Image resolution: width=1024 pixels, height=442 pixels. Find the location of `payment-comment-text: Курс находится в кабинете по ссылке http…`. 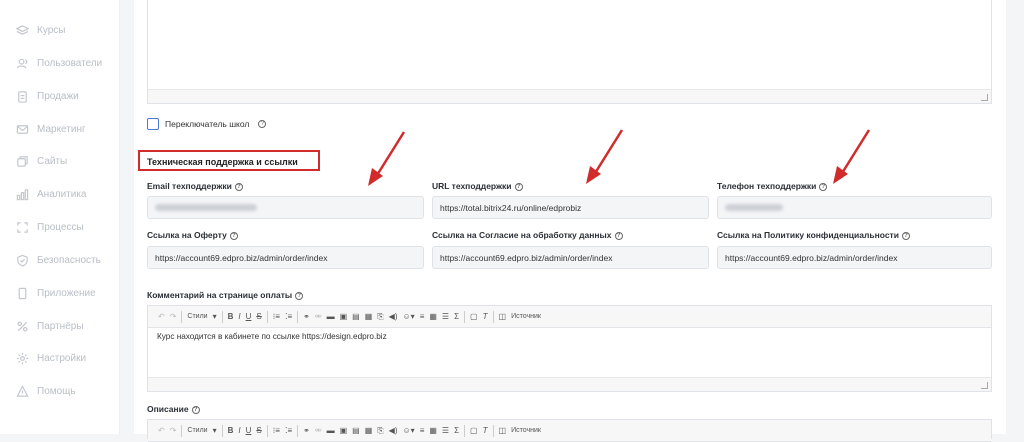

payment-comment-text: Курс находится в кабинете по ссылке http… is located at coordinates (569, 336).